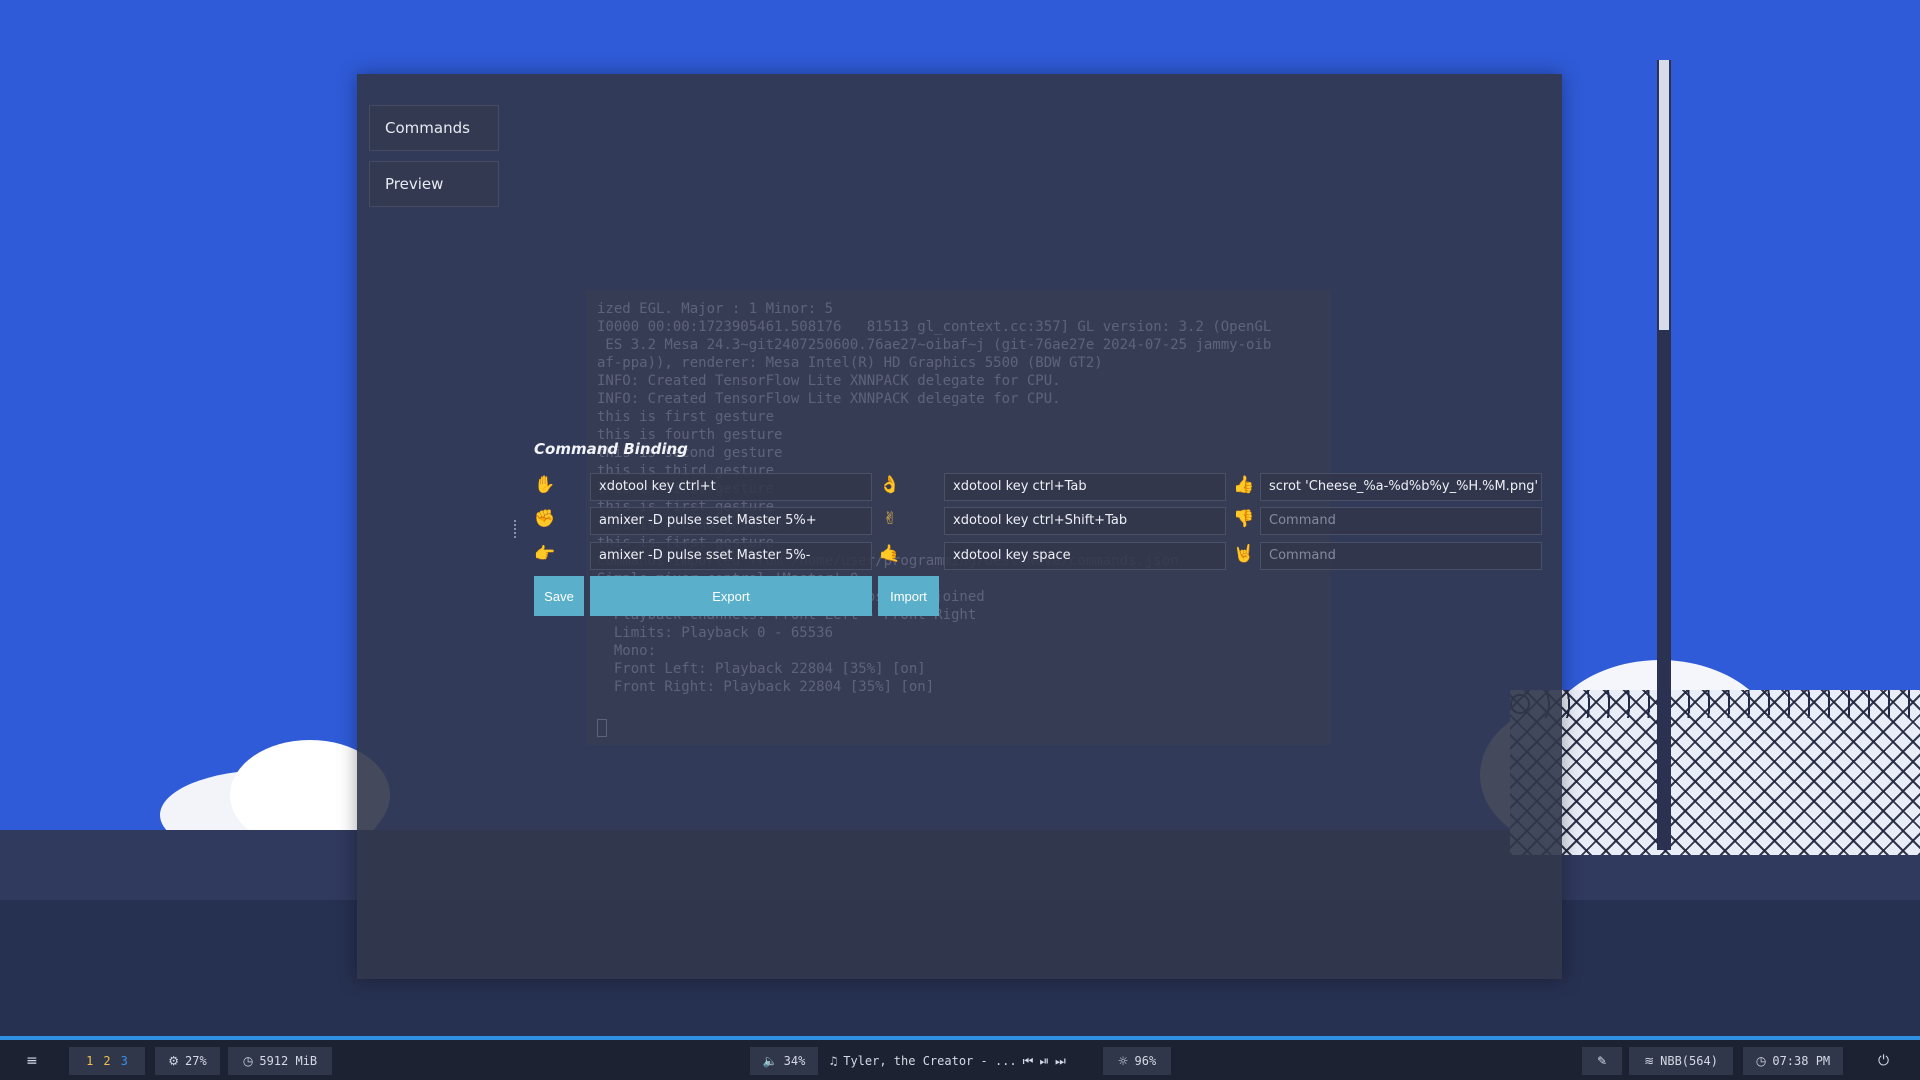 The image size is (1920, 1080). I want to click on raised-hand-icon: ✋, so click(545, 485).